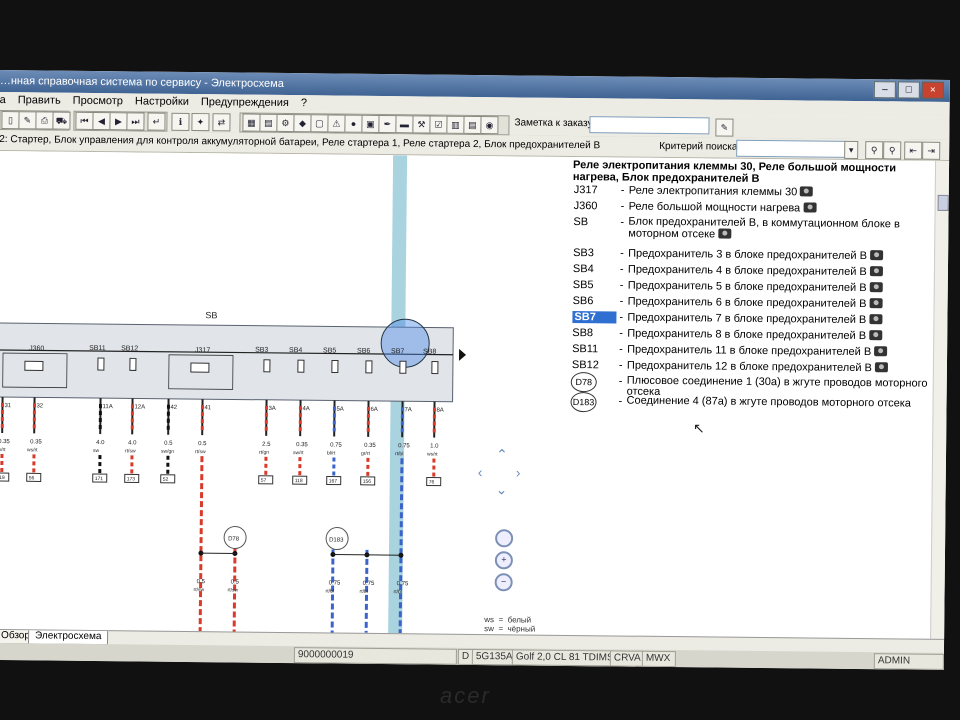 The height and width of the screenshot is (720, 960). I want to click on zoom-out-icon: −, so click(503, 582).